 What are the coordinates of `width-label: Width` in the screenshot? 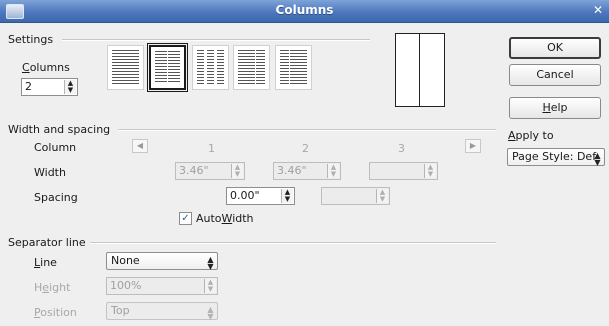 It's located at (50, 172).